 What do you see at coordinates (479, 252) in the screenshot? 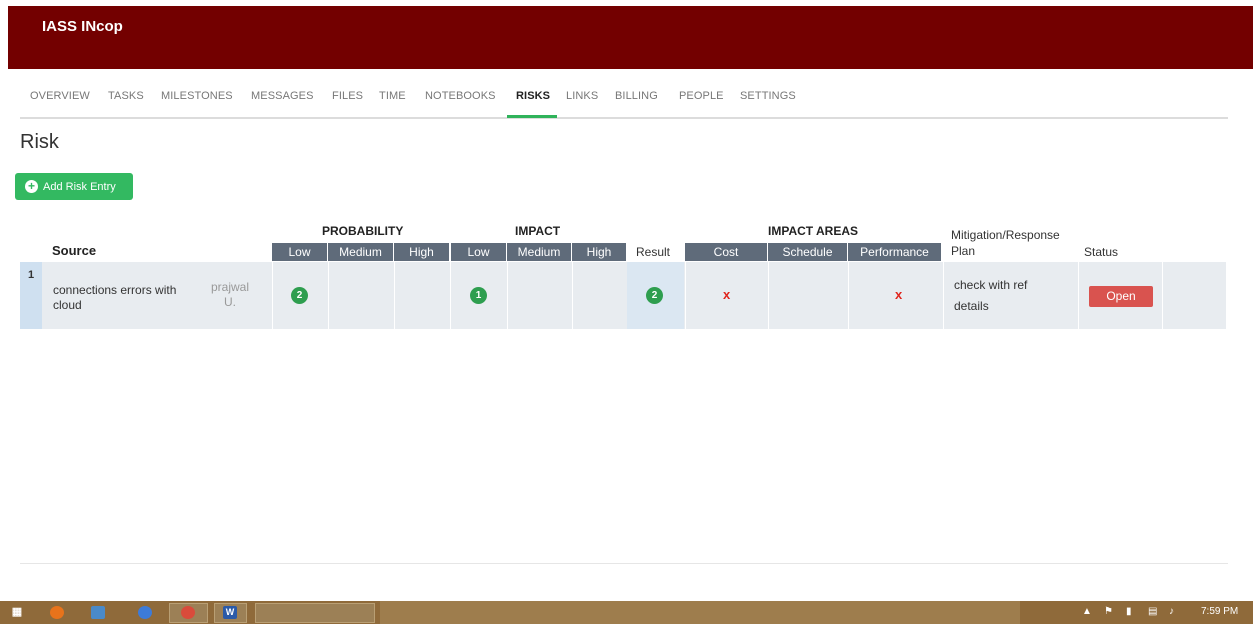
I see `impact-low-header: Low` at bounding box center [479, 252].